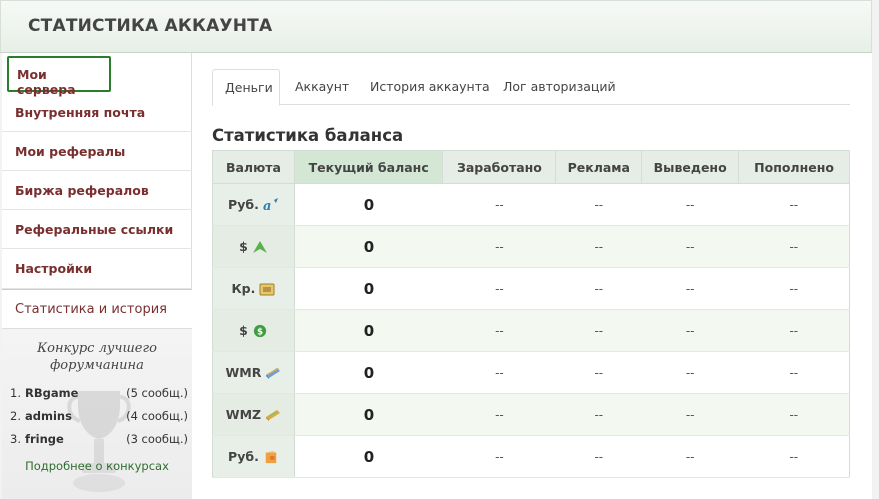 The height and width of the screenshot is (499, 879). Describe the element at coordinates (273, 374) in the screenshot. I see `webmoney-wmr-icon` at that location.